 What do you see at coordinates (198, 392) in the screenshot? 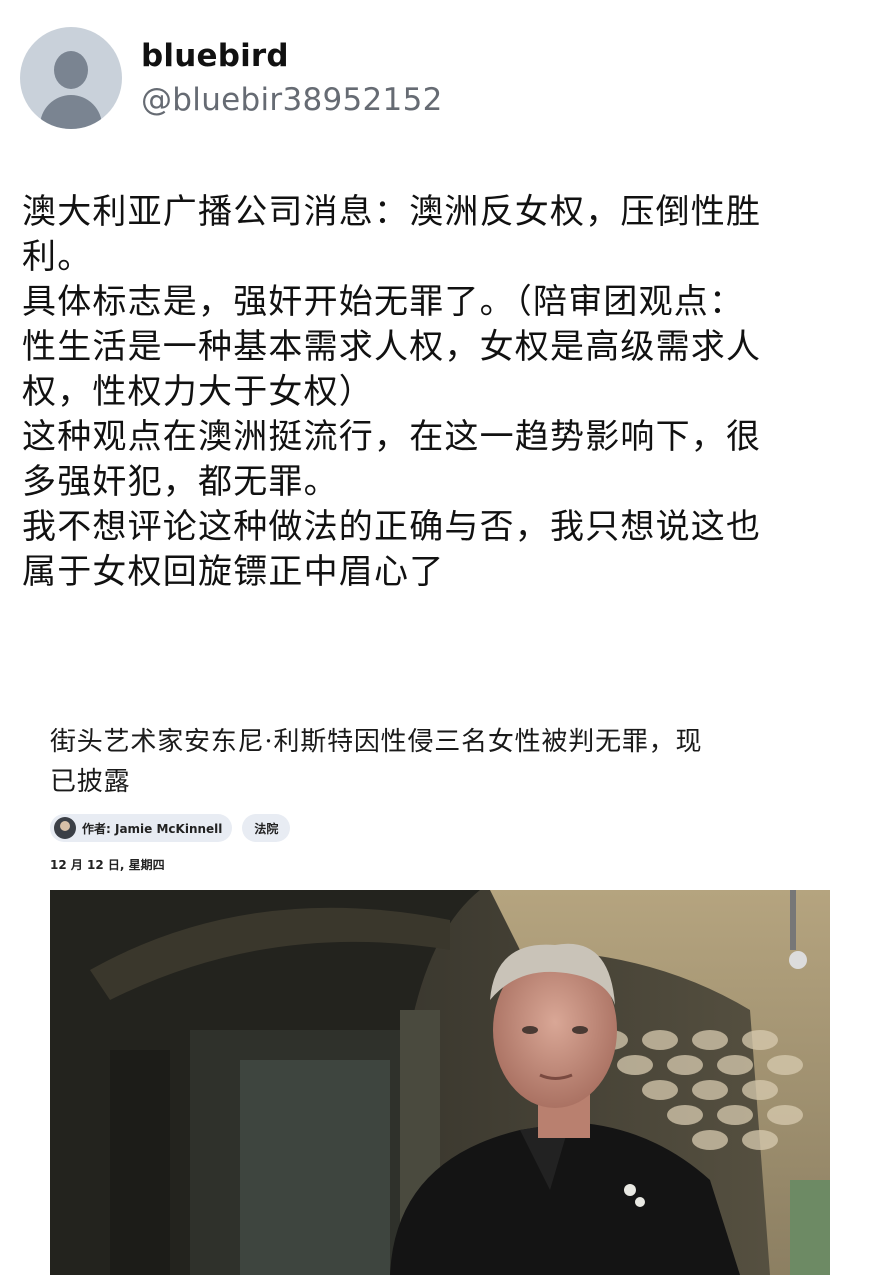
I see `post-line: 权，性权力大于女权）` at bounding box center [198, 392].